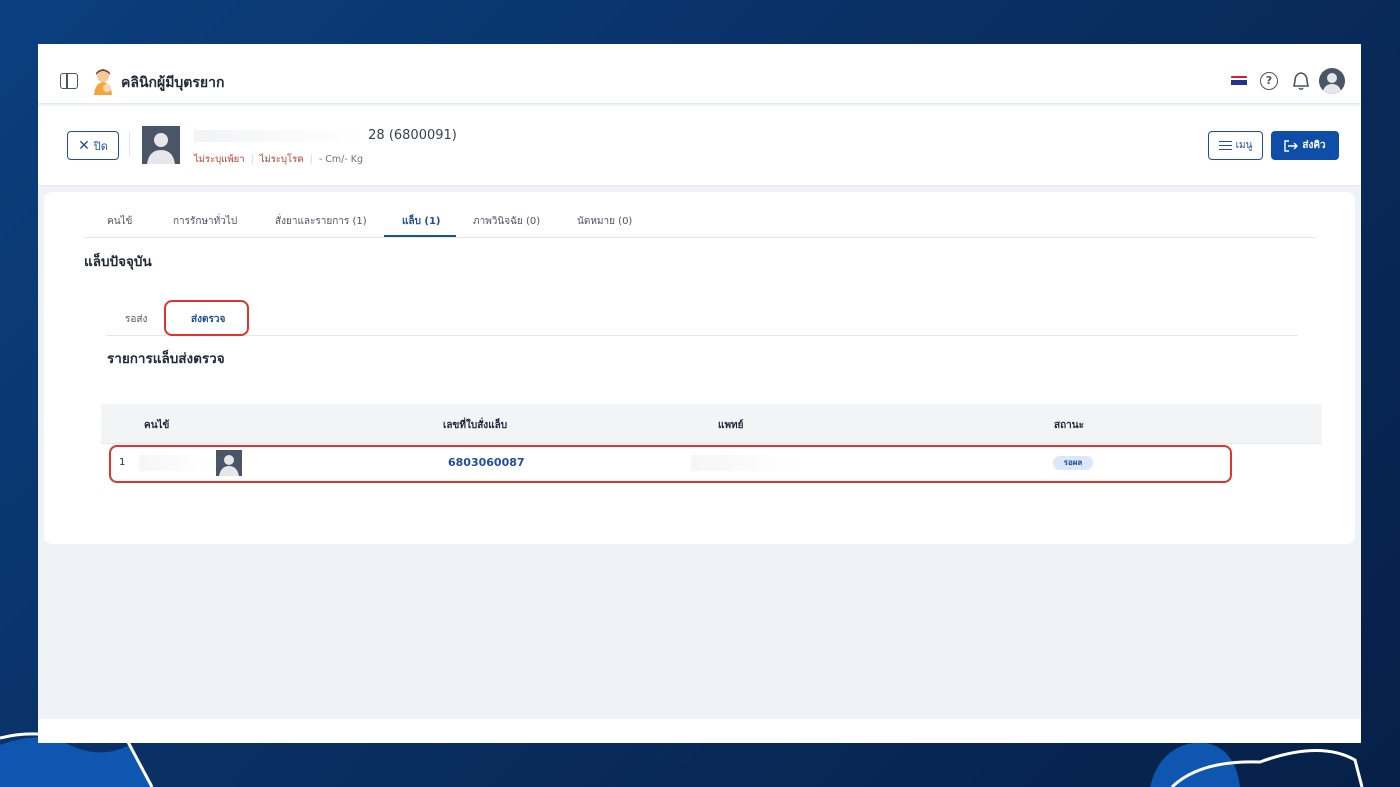 Image resolution: width=1400 pixels, height=787 pixels. I want to click on subtab-pending: รอส่ง, so click(136, 319).